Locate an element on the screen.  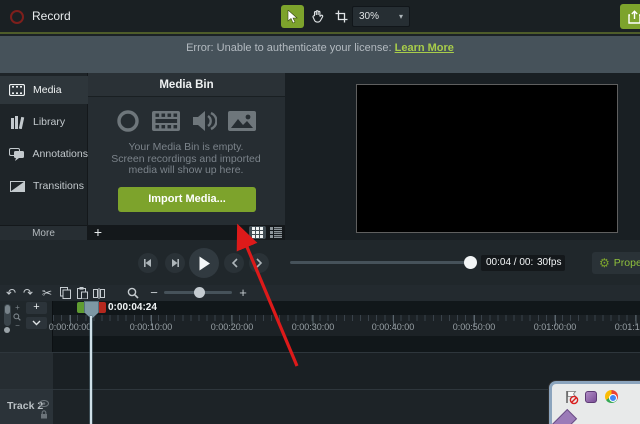
selection-in-handle is located at coordinates (81, 307).